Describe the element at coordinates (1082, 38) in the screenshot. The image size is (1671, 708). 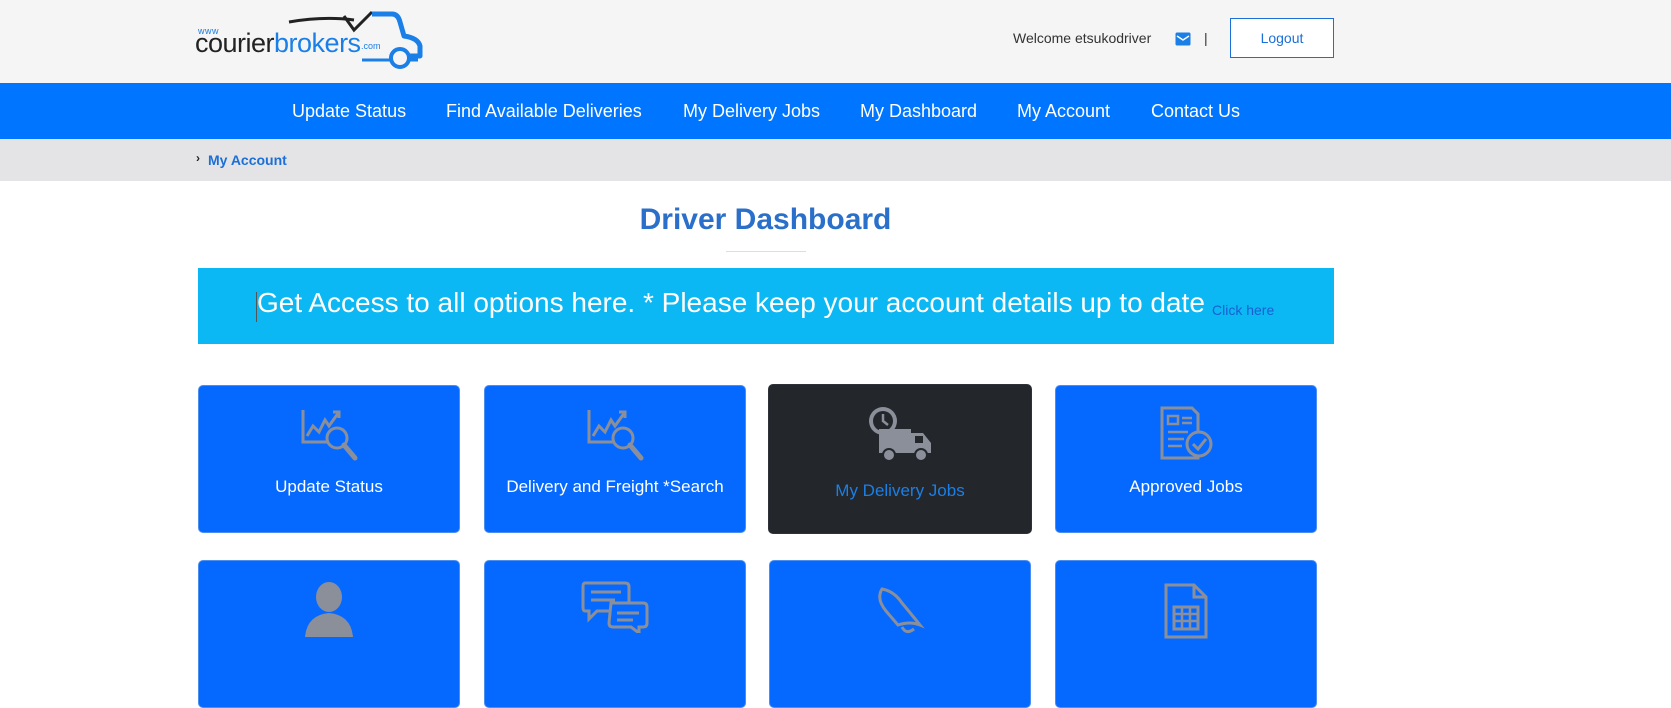
I see `welcome-text: Welcome etsukodriver` at that location.